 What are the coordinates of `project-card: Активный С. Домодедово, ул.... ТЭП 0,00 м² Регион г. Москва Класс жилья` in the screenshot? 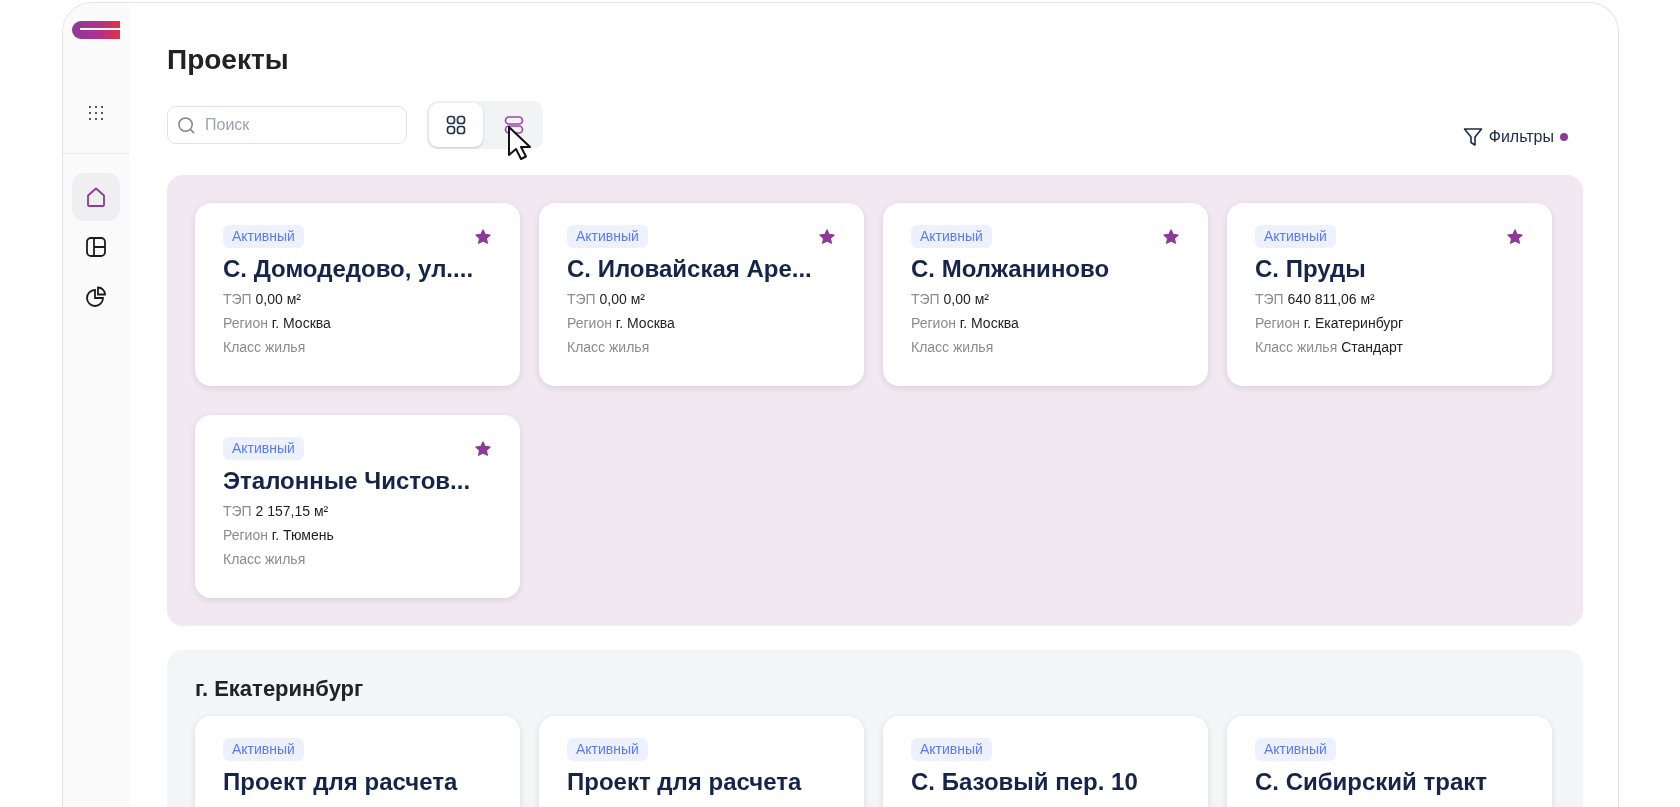 It's located at (357, 294).